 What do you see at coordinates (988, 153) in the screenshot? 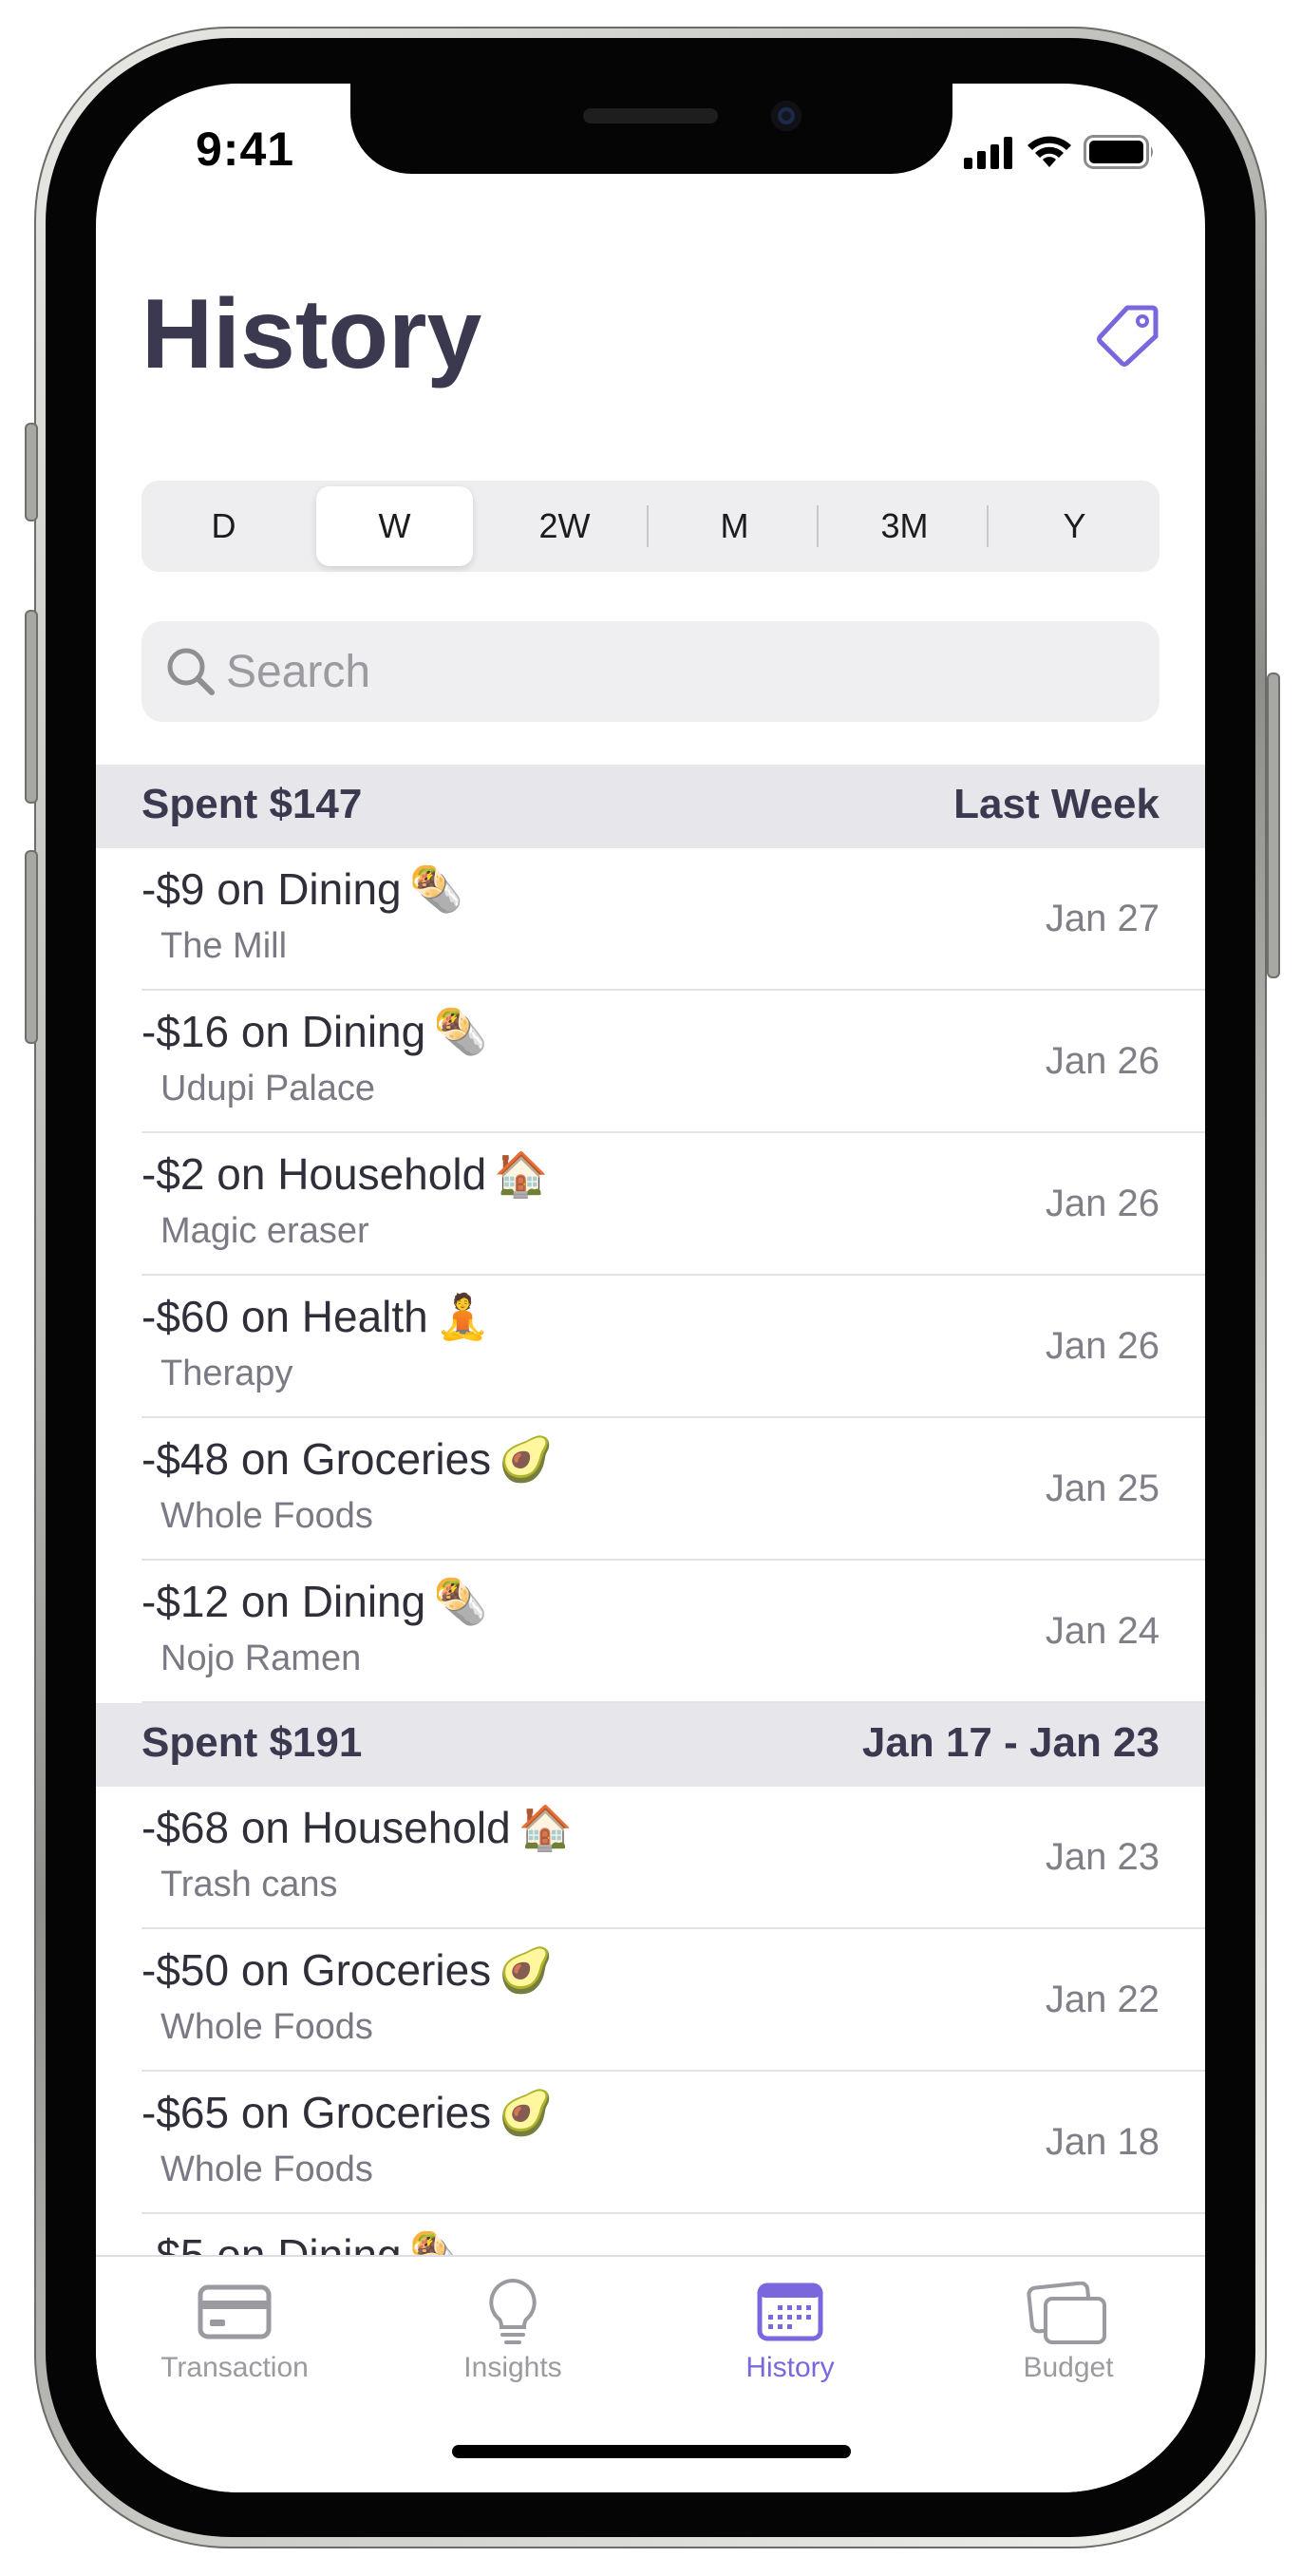
I see `cellular-signal-icon` at bounding box center [988, 153].